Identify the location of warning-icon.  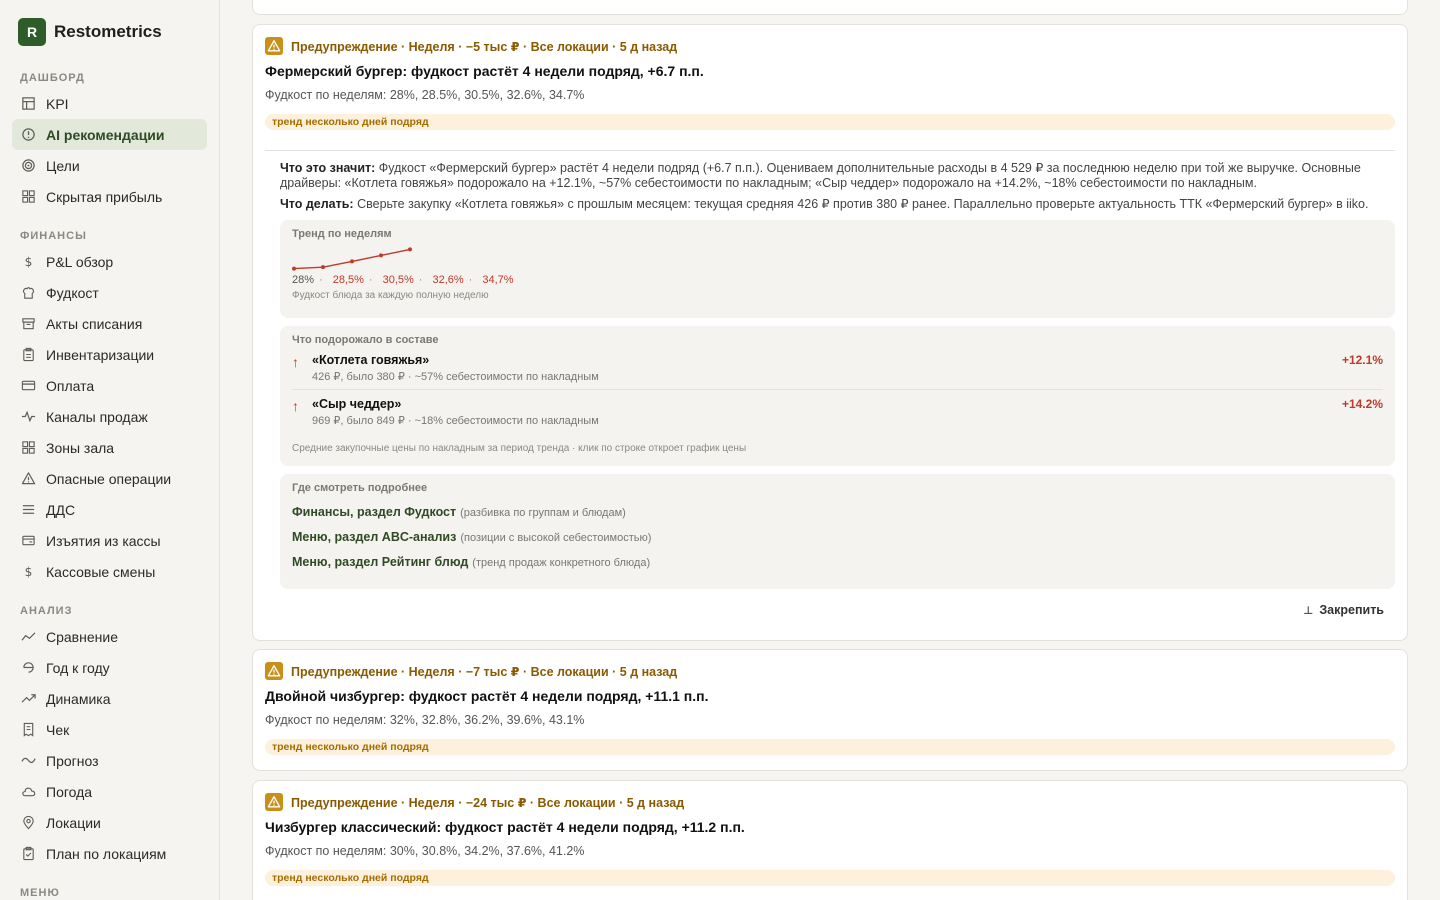
(28, 479).